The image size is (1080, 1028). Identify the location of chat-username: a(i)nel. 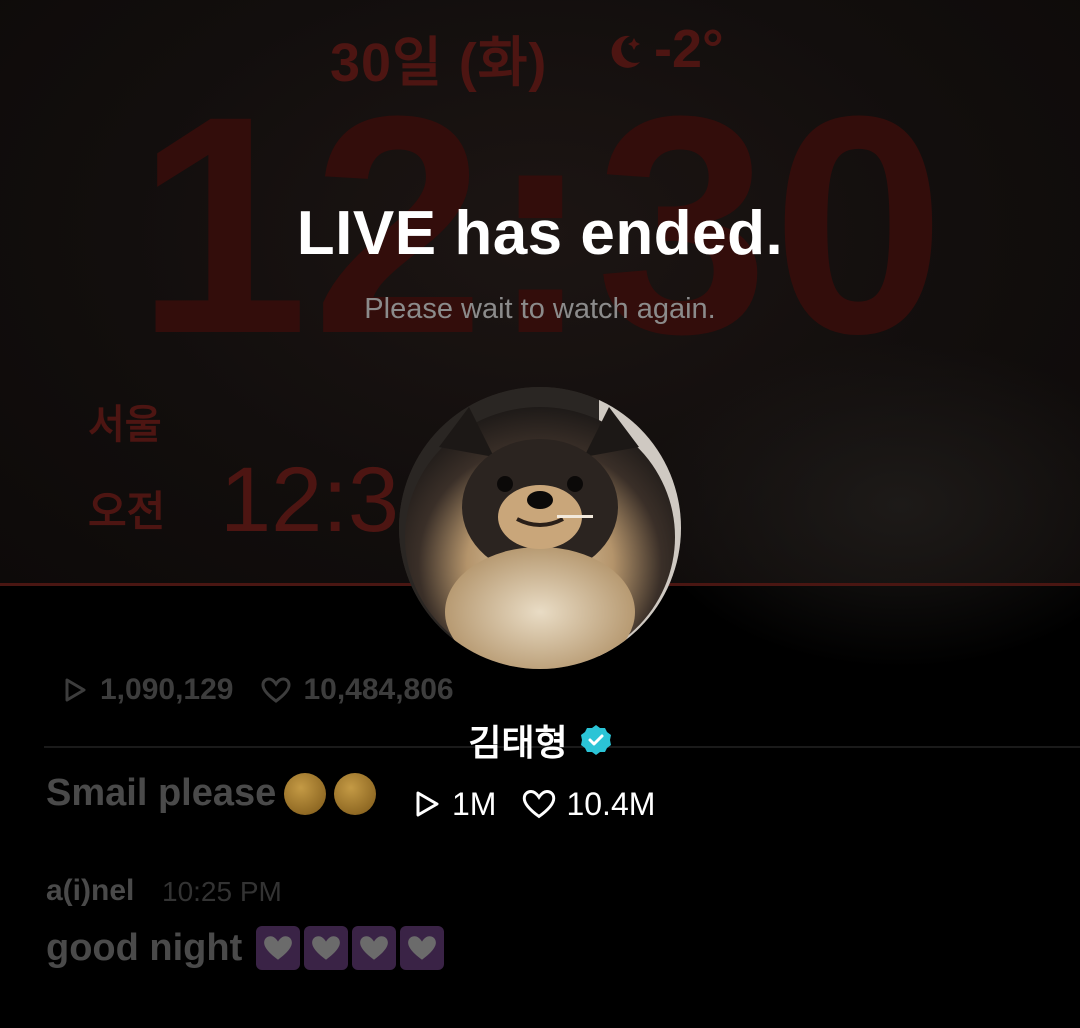
(90, 890).